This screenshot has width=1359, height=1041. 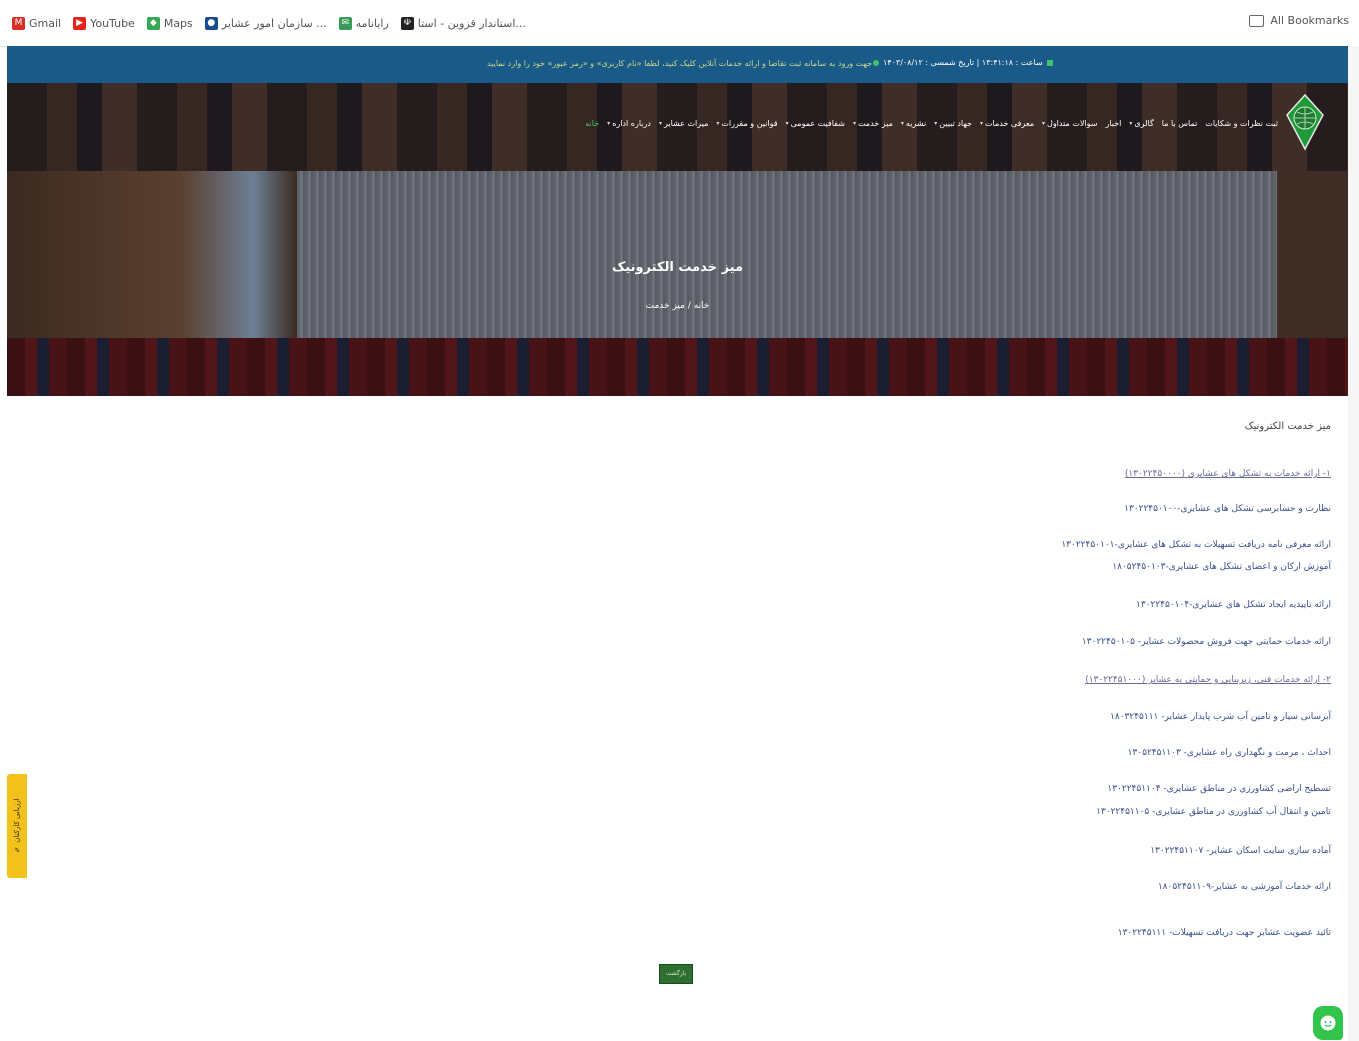 I want to click on bookmark-item: ✉ رایانامه, so click(x=363, y=23).